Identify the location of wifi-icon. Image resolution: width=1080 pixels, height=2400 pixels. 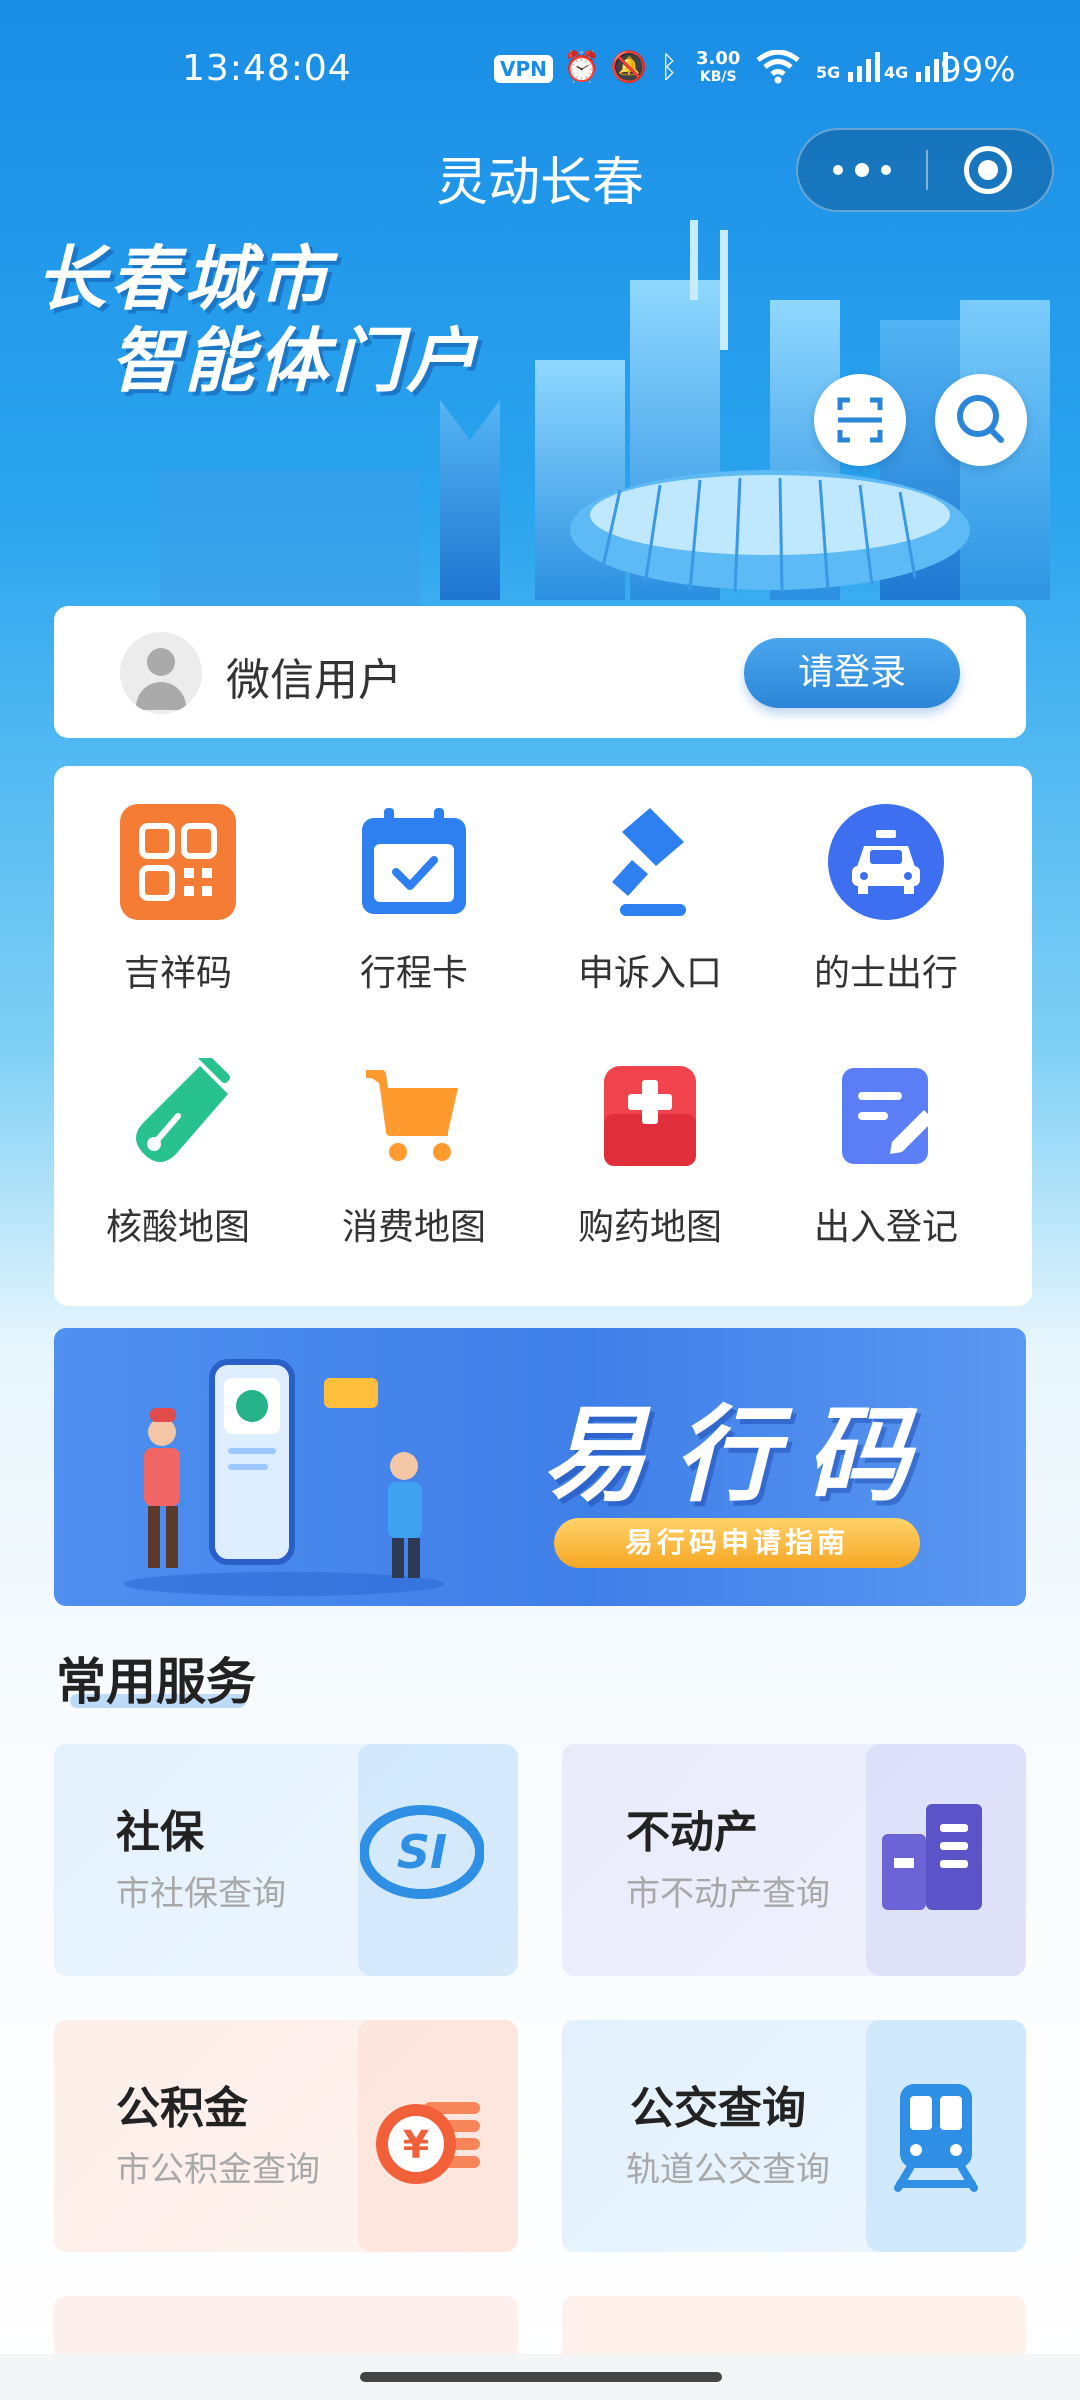
(778, 70).